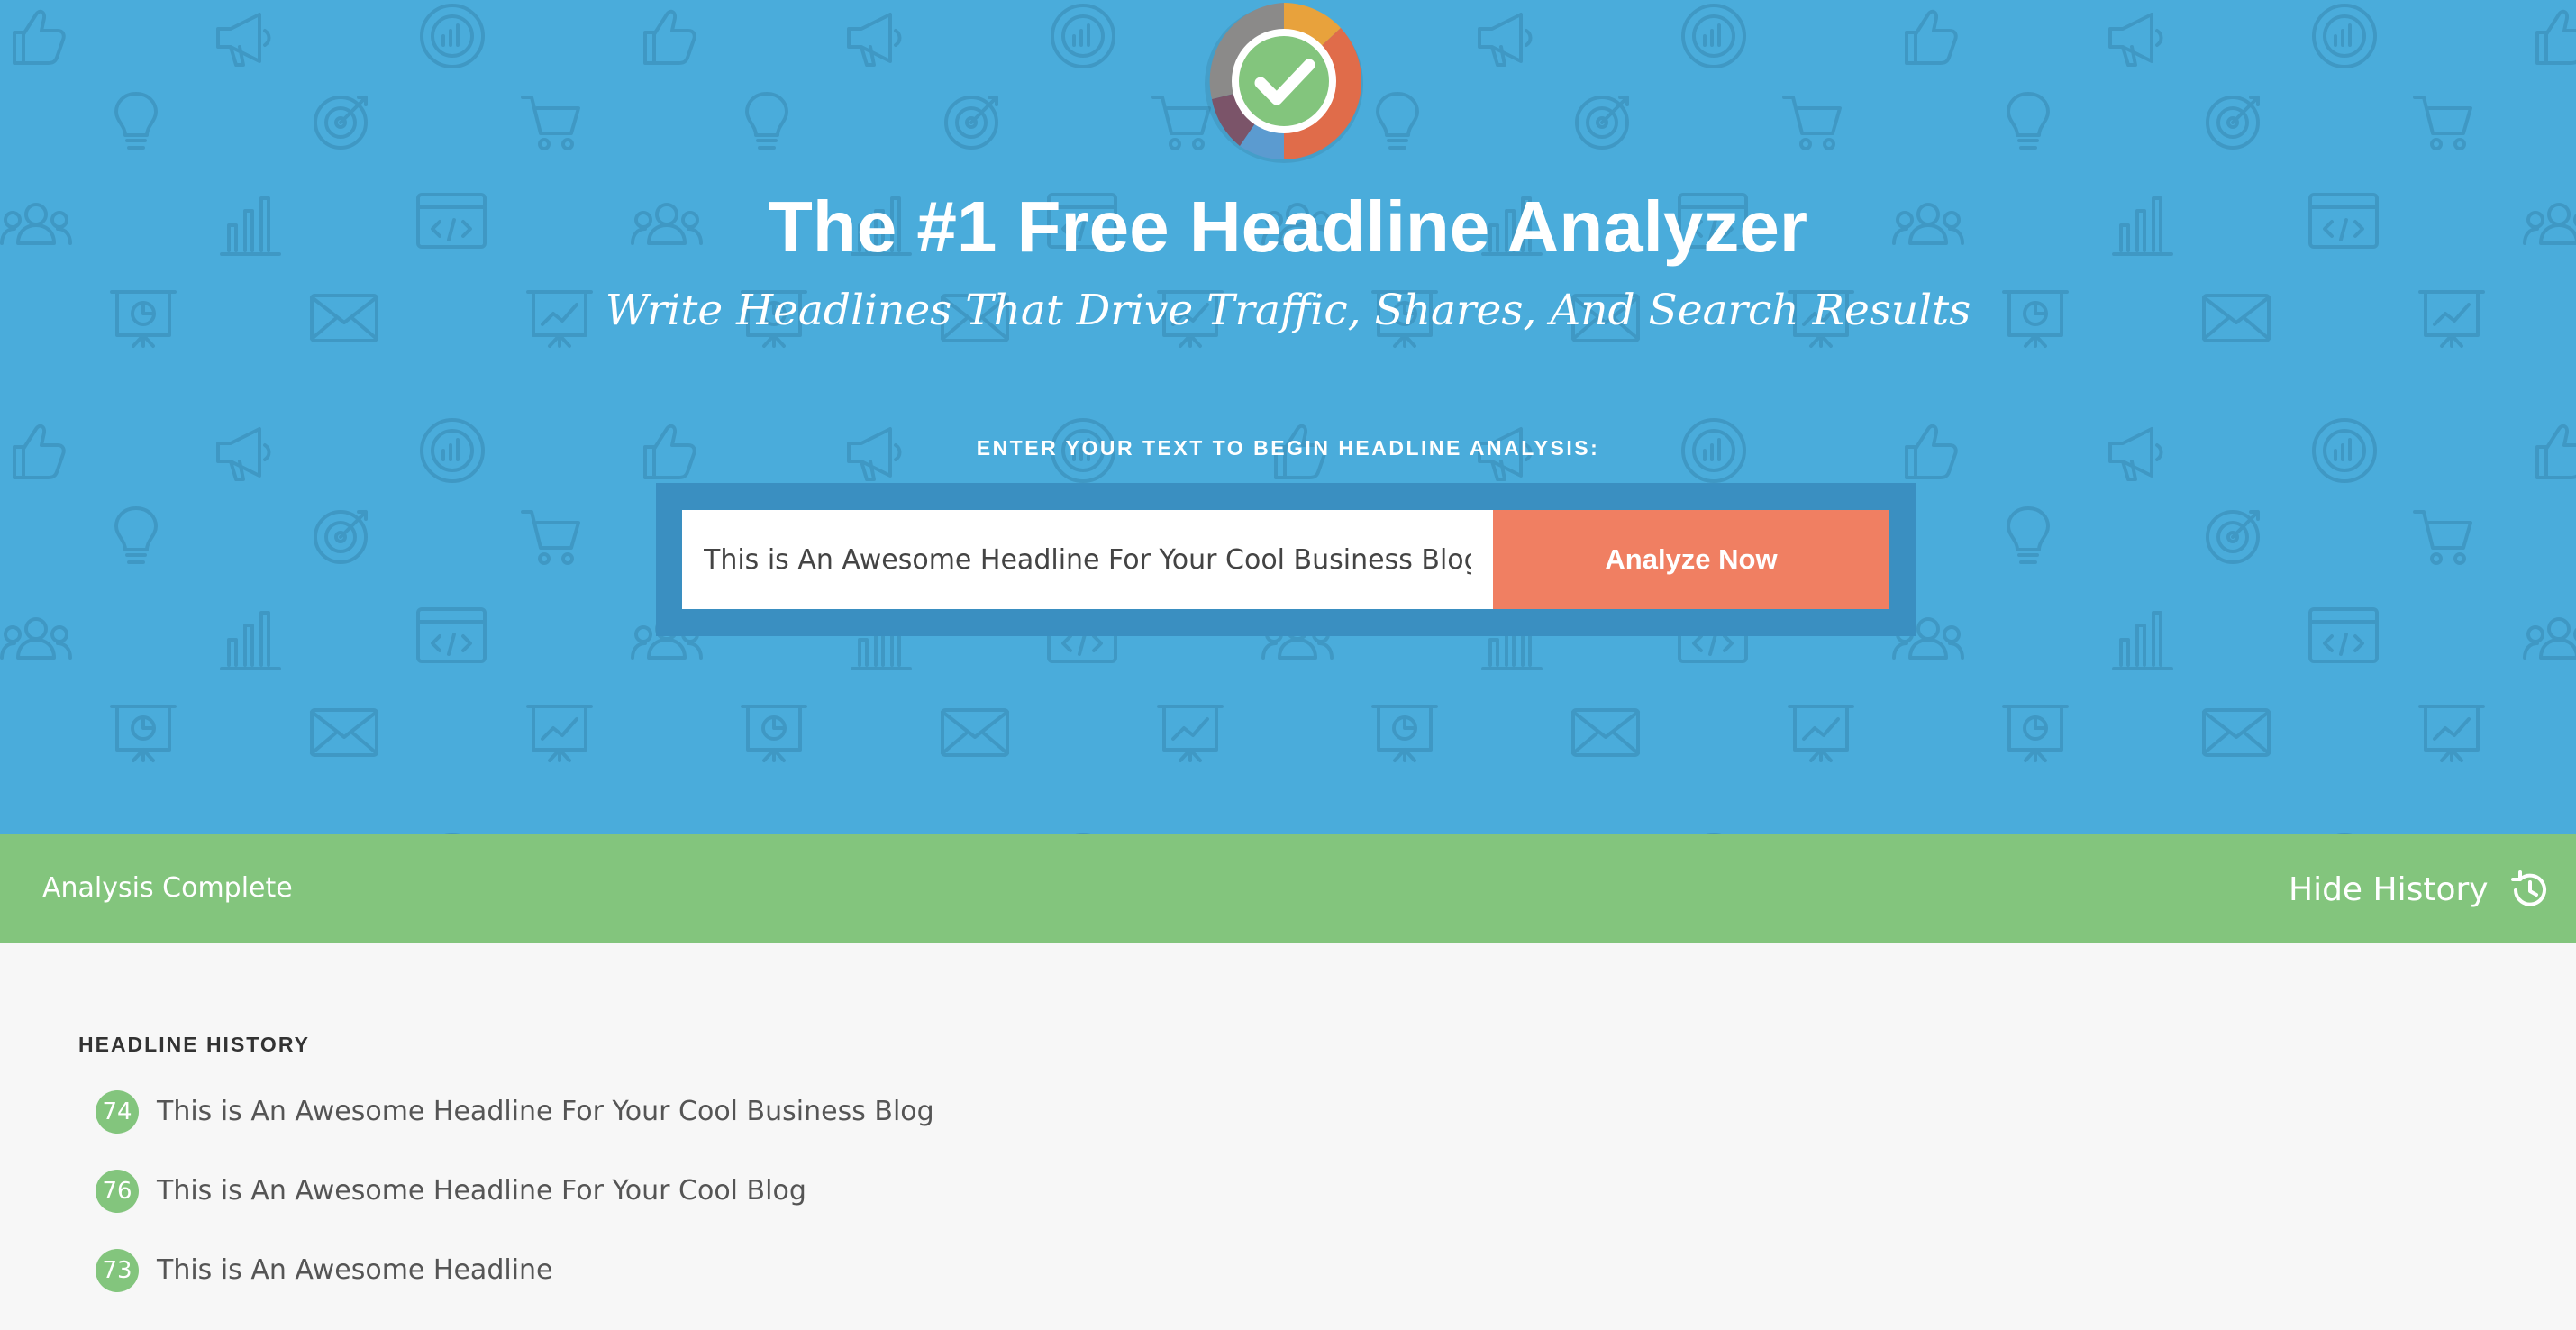  I want to click on analysis-status-text: Analysis Complete, so click(167, 888).